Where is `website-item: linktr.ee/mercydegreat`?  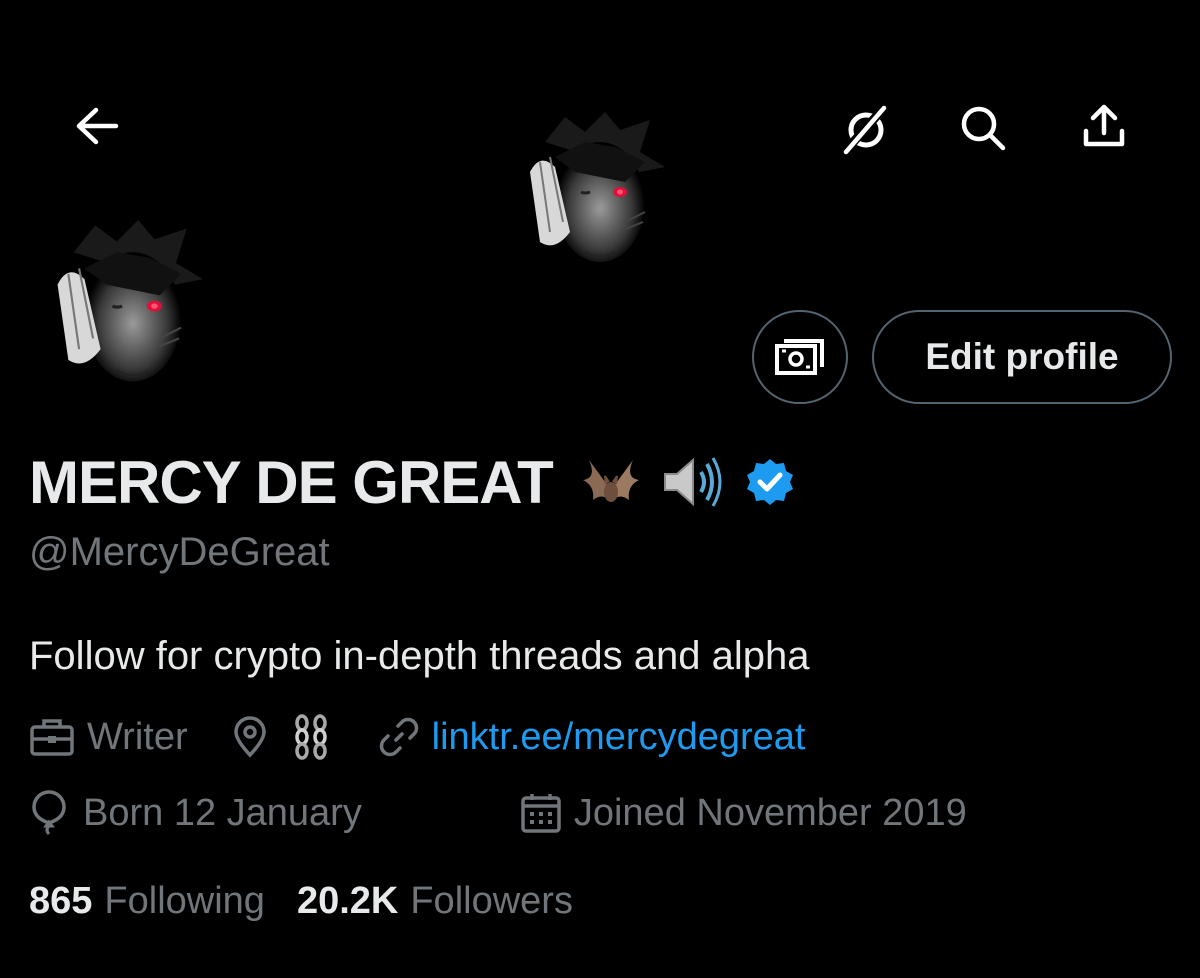
website-item: linktr.ee/mercydegreat is located at coordinates (592, 737).